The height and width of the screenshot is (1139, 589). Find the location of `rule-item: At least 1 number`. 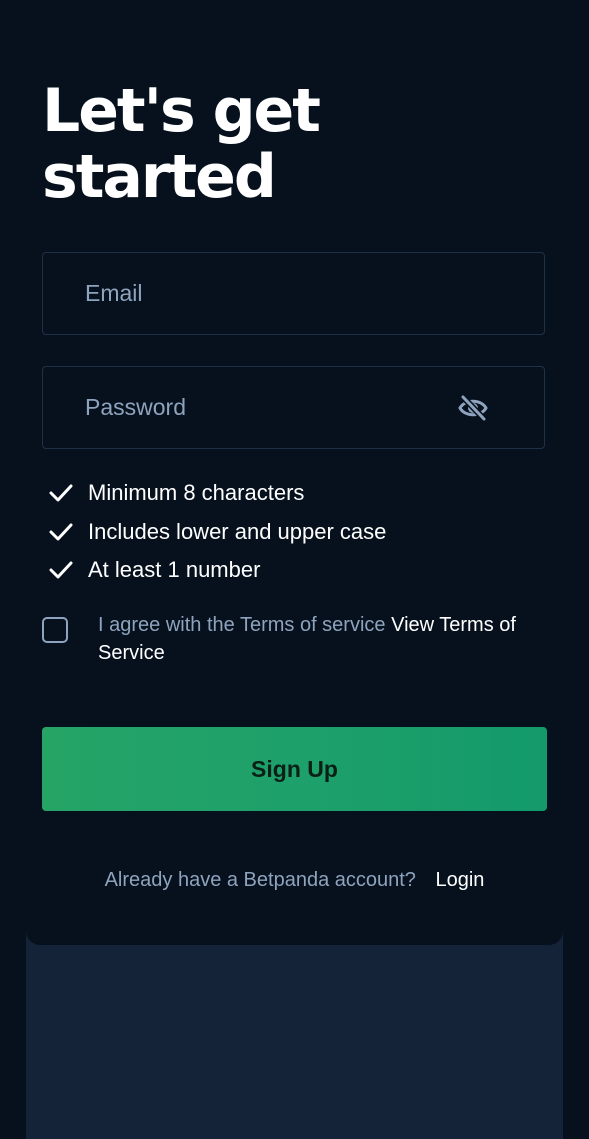

rule-item: At least 1 number is located at coordinates (217, 570).